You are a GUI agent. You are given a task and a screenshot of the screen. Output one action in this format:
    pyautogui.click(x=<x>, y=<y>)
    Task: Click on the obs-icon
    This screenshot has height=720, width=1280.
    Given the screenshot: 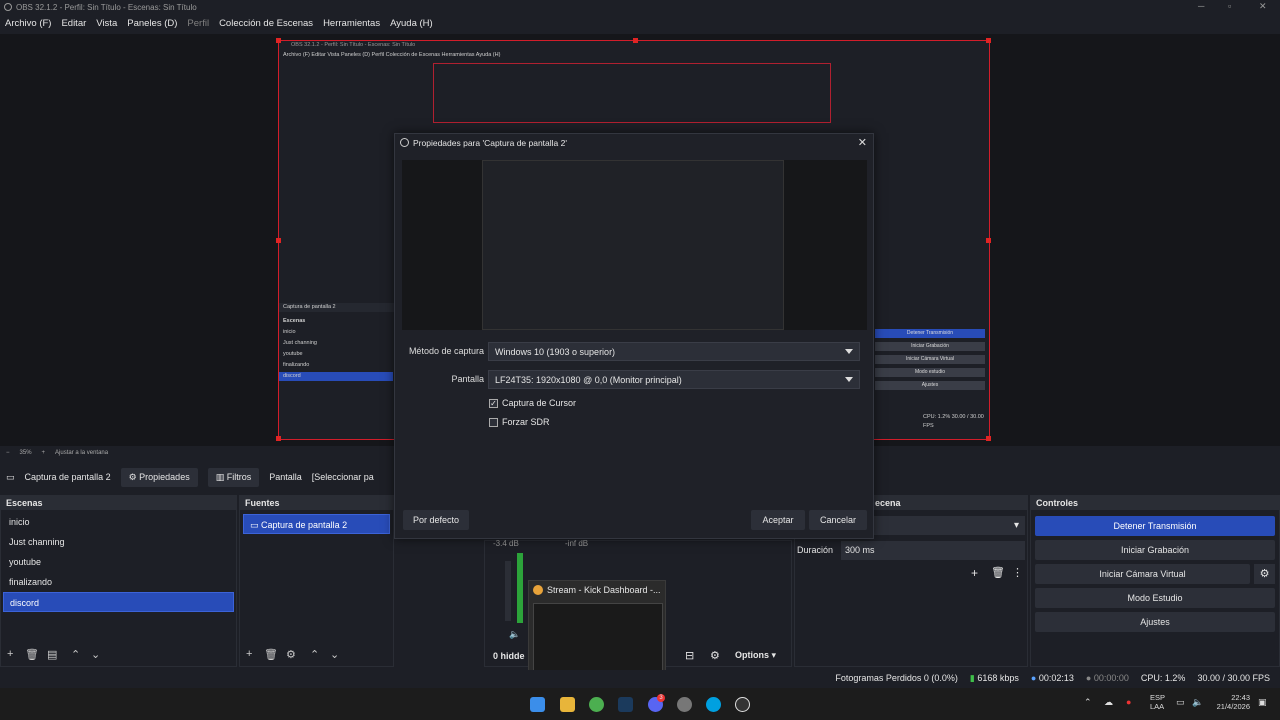 What is the action you would take?
    pyautogui.click(x=404, y=142)
    